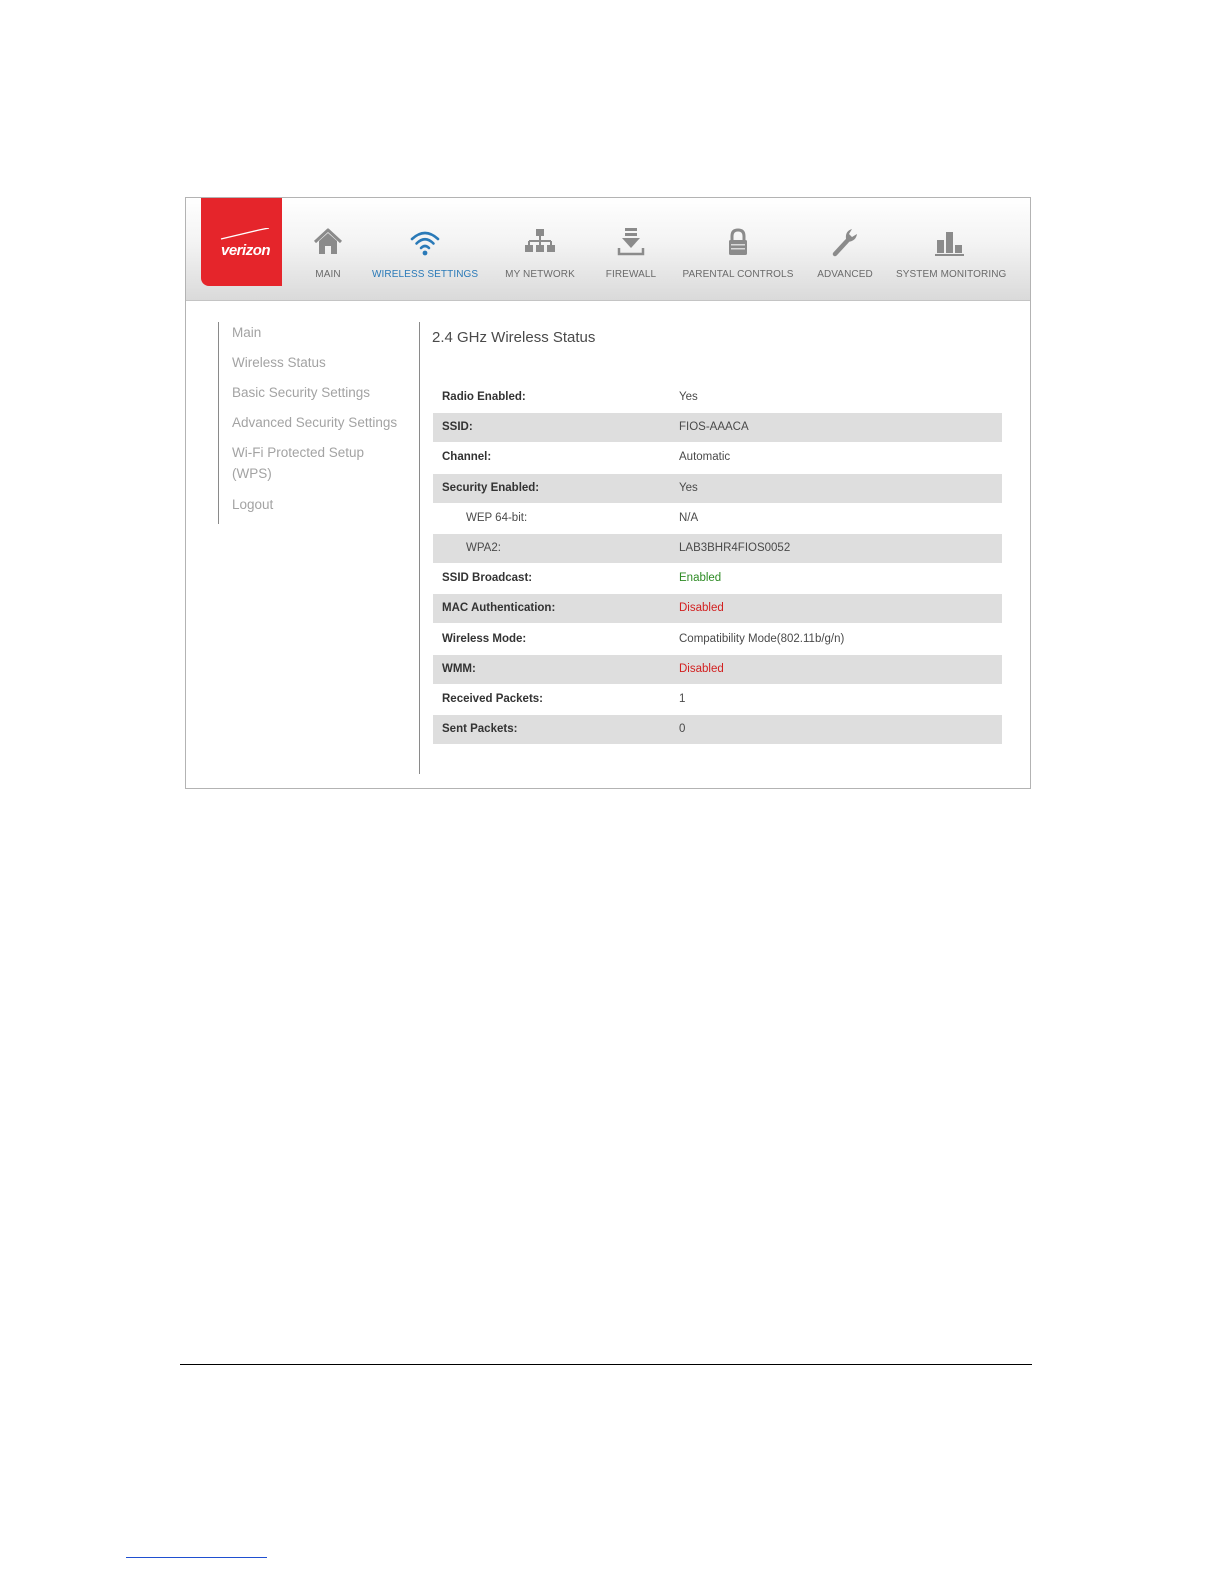 The height and width of the screenshot is (1584, 1224). I want to click on table-row: Channel: Automatic, so click(717, 457).